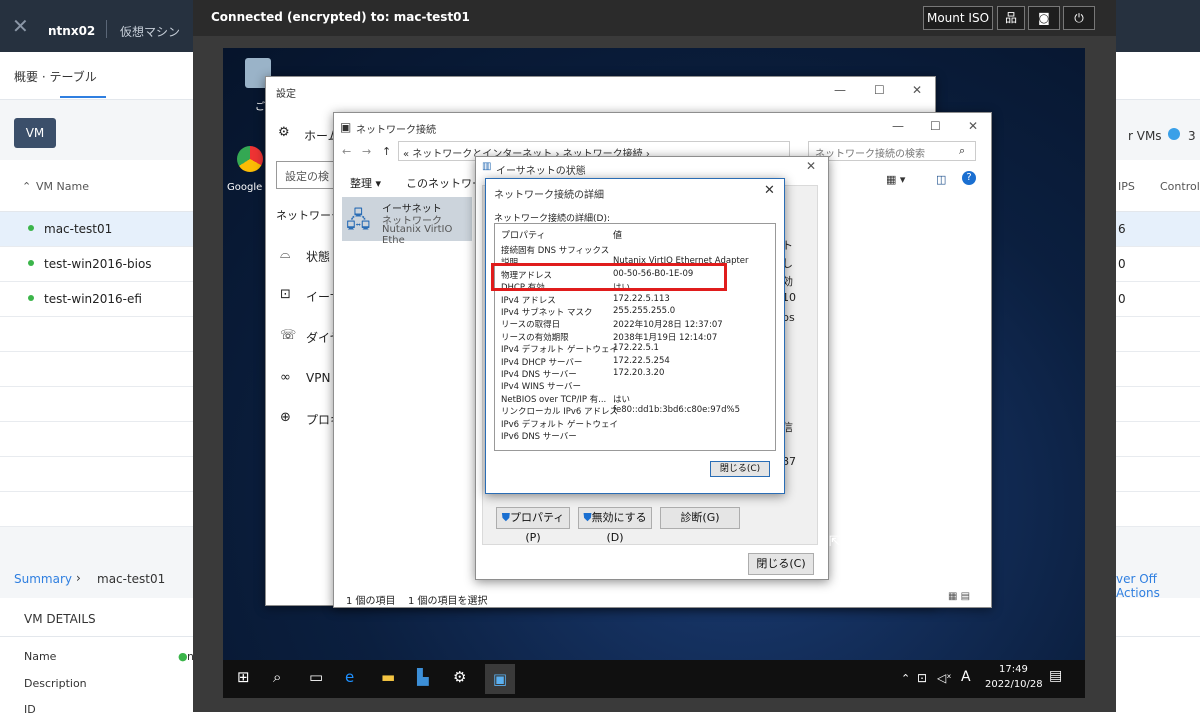  What do you see at coordinates (285, 417) in the screenshot?
I see `globe-icon: ⊕` at bounding box center [285, 417].